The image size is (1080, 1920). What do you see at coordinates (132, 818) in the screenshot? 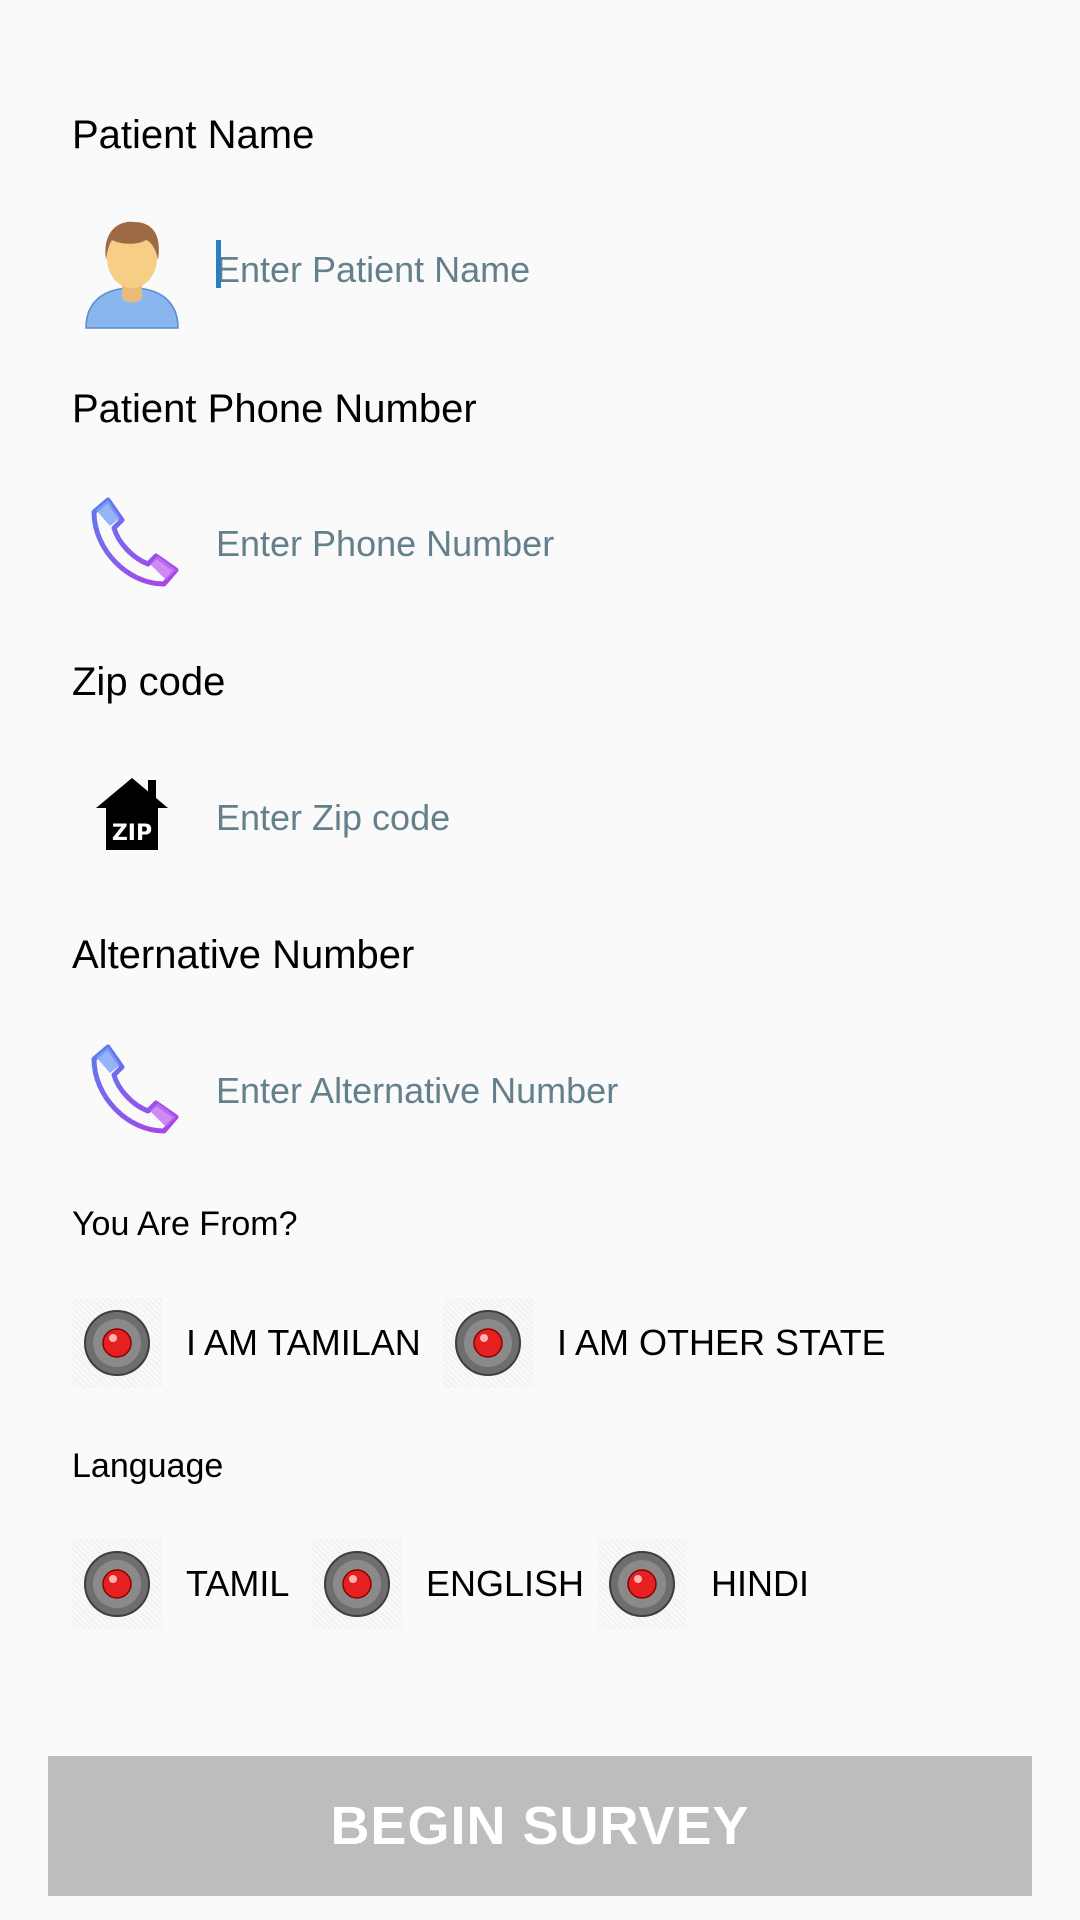
I see `zip-house-icon: ZIP` at bounding box center [132, 818].